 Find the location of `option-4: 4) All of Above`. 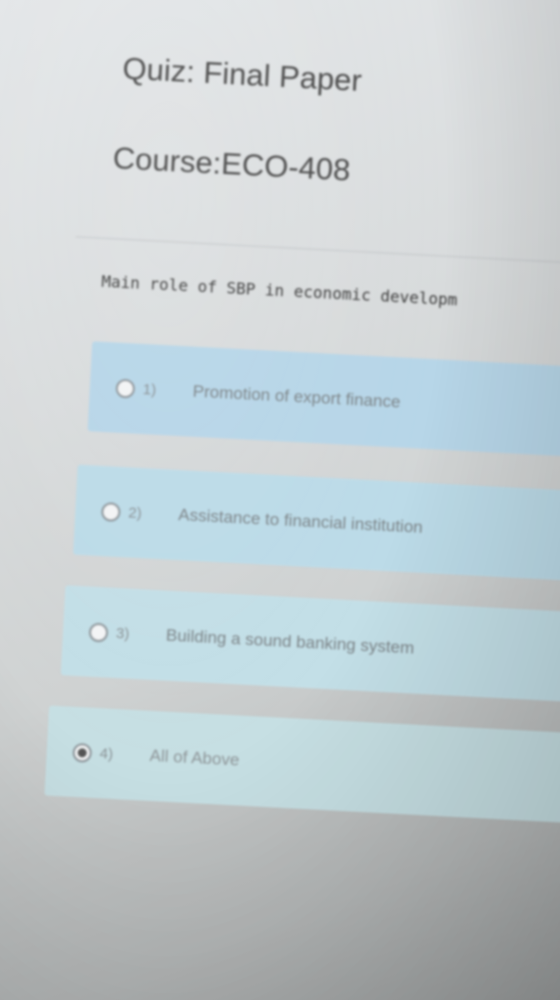

option-4: 4) All of Above is located at coordinates (302, 765).